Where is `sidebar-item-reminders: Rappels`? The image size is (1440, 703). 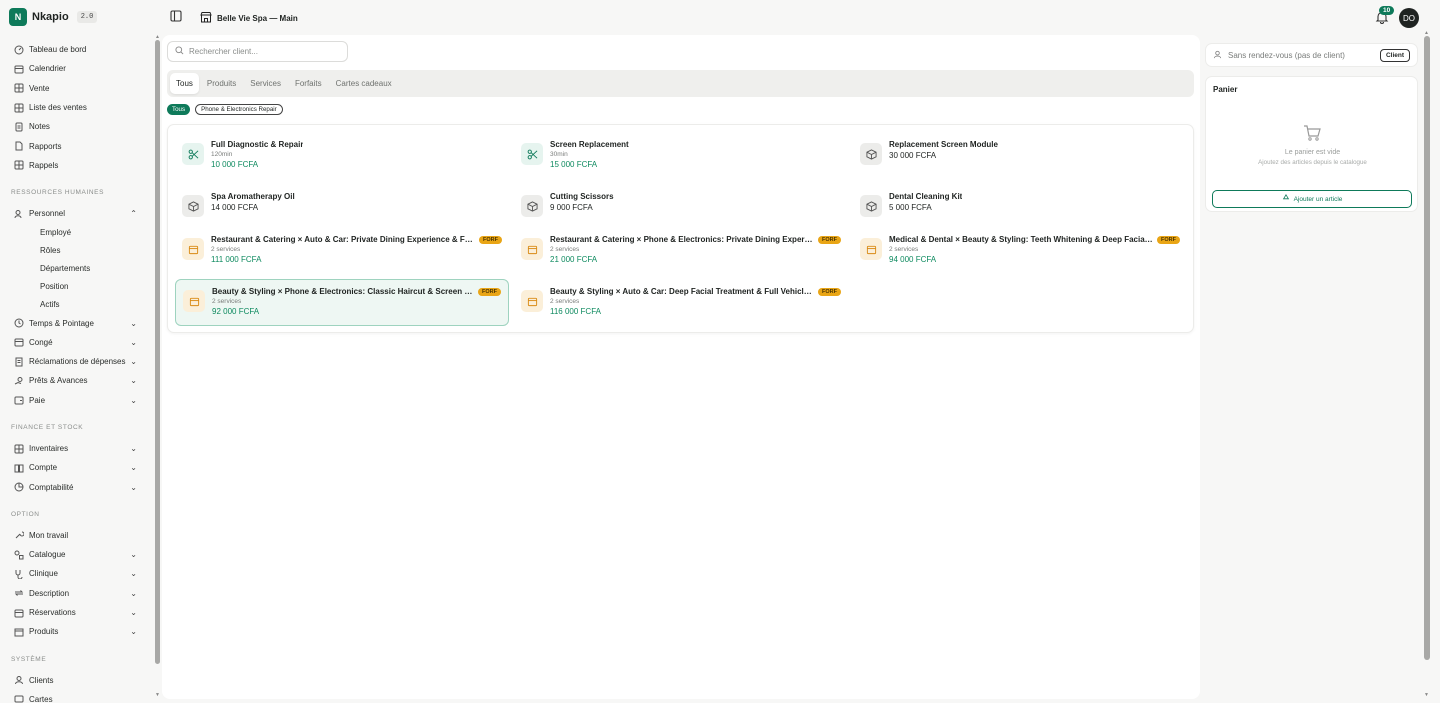
sidebar-item-reminders: Rappels is located at coordinates (77, 165).